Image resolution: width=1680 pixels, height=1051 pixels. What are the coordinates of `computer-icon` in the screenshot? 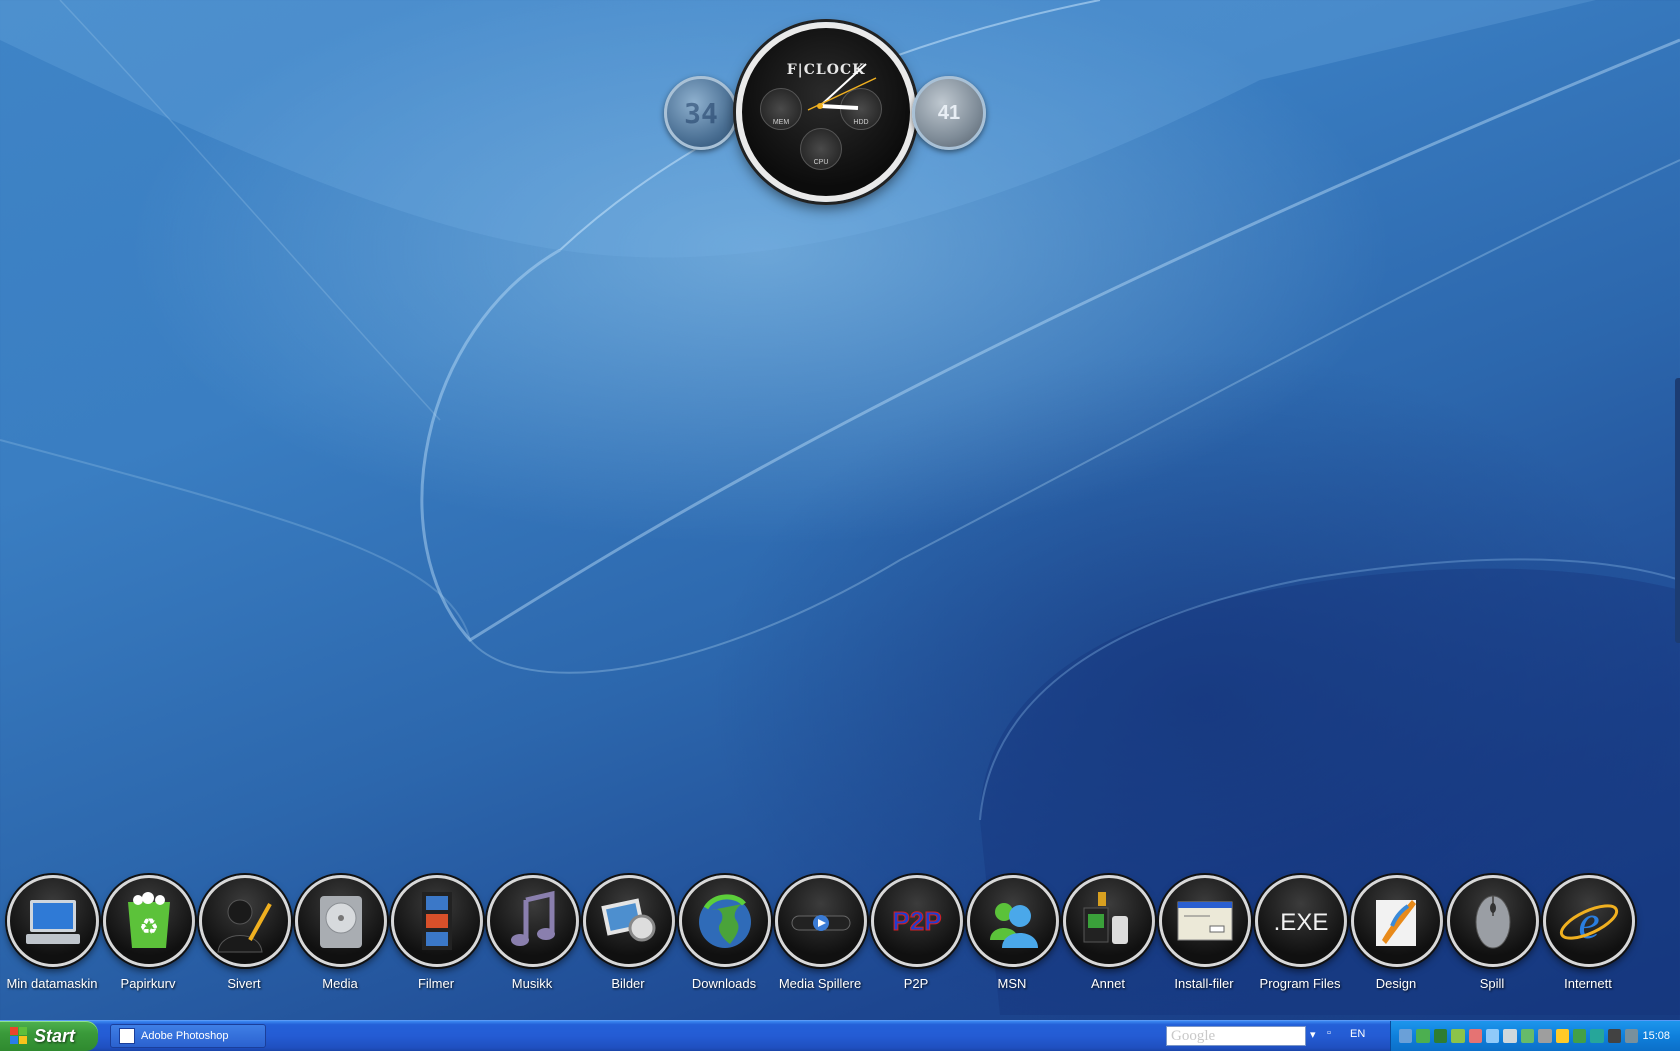 It's located at (53, 921).